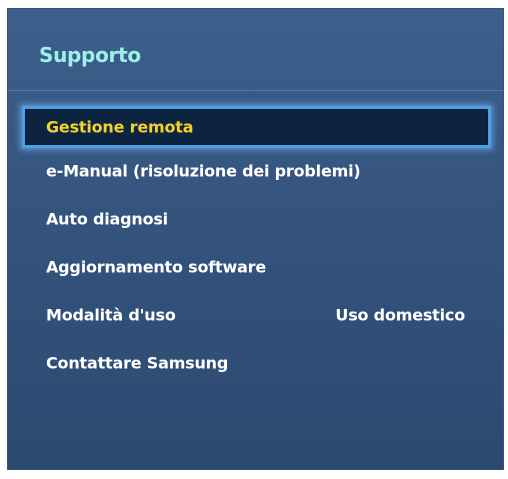 The image size is (508, 479). I want to click on menu-item-label: Auto diagnosi, so click(107, 219).